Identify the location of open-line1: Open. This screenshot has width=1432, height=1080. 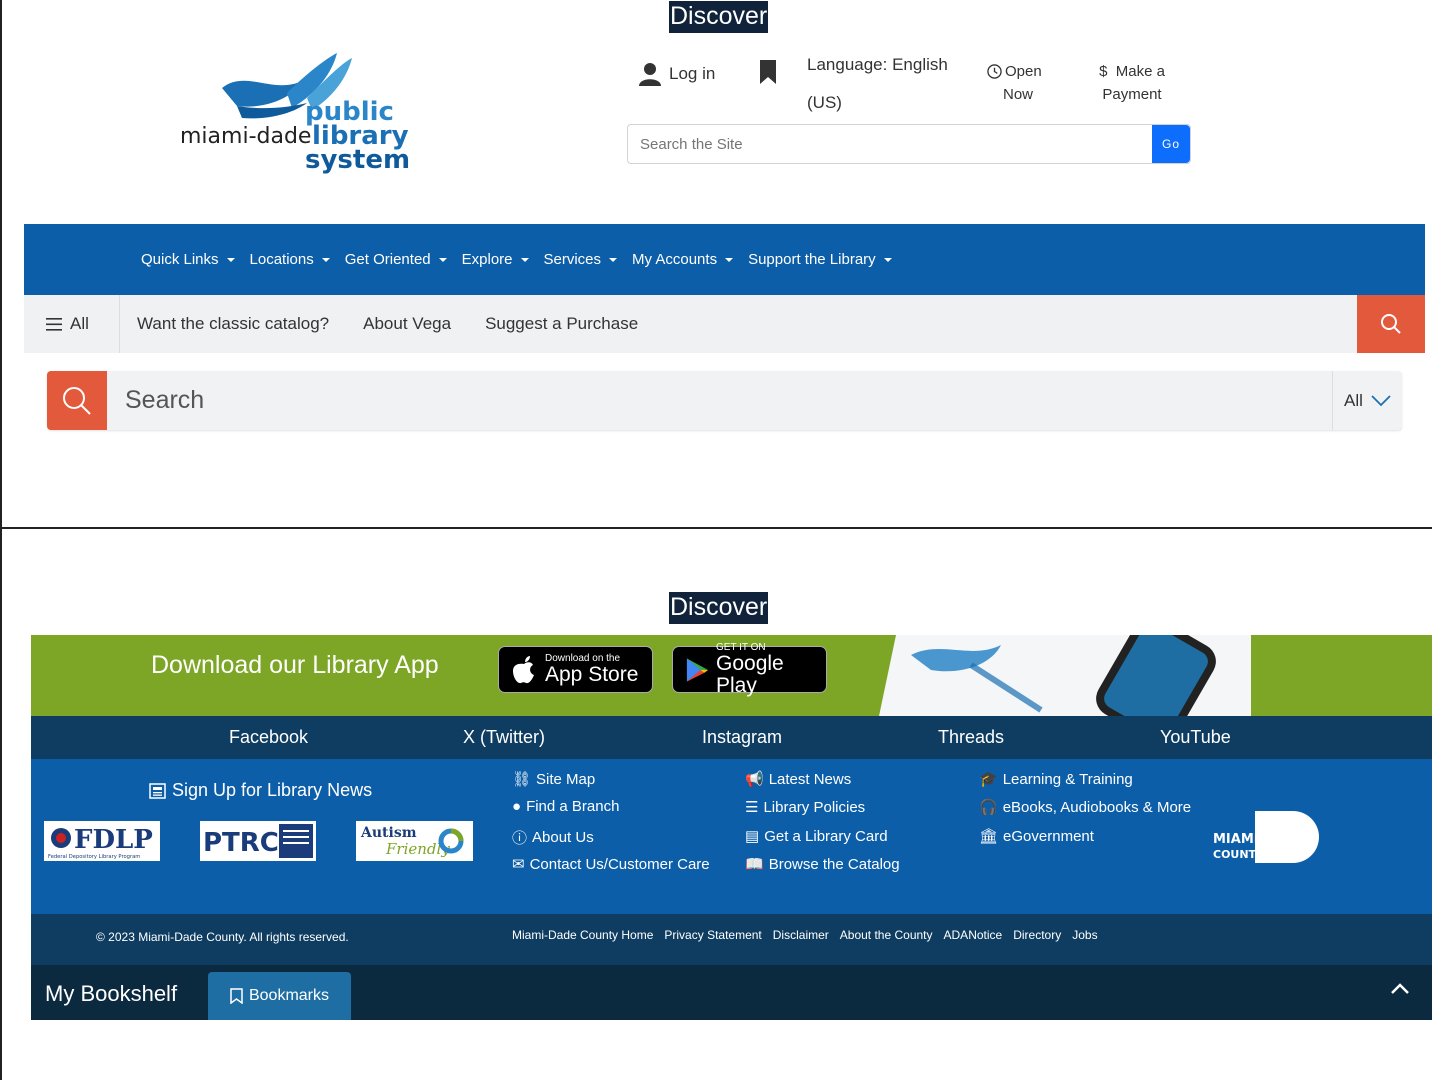
(1023, 71).